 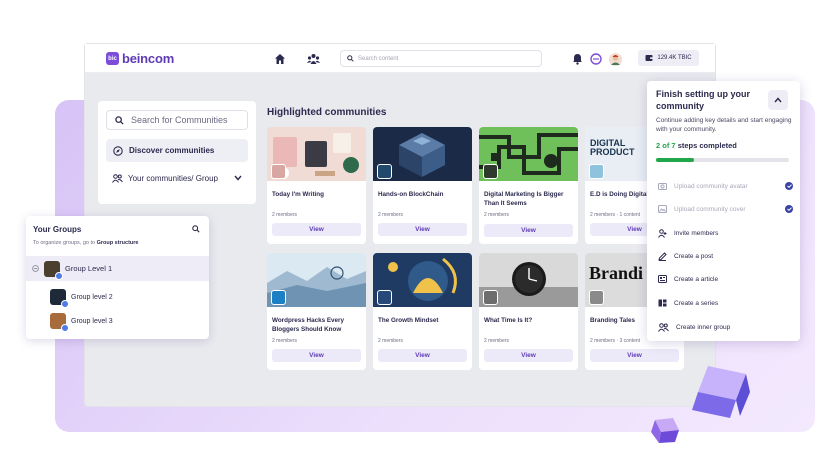 I want to click on task-upload-avatar: Upload community avatar, so click(x=725, y=186).